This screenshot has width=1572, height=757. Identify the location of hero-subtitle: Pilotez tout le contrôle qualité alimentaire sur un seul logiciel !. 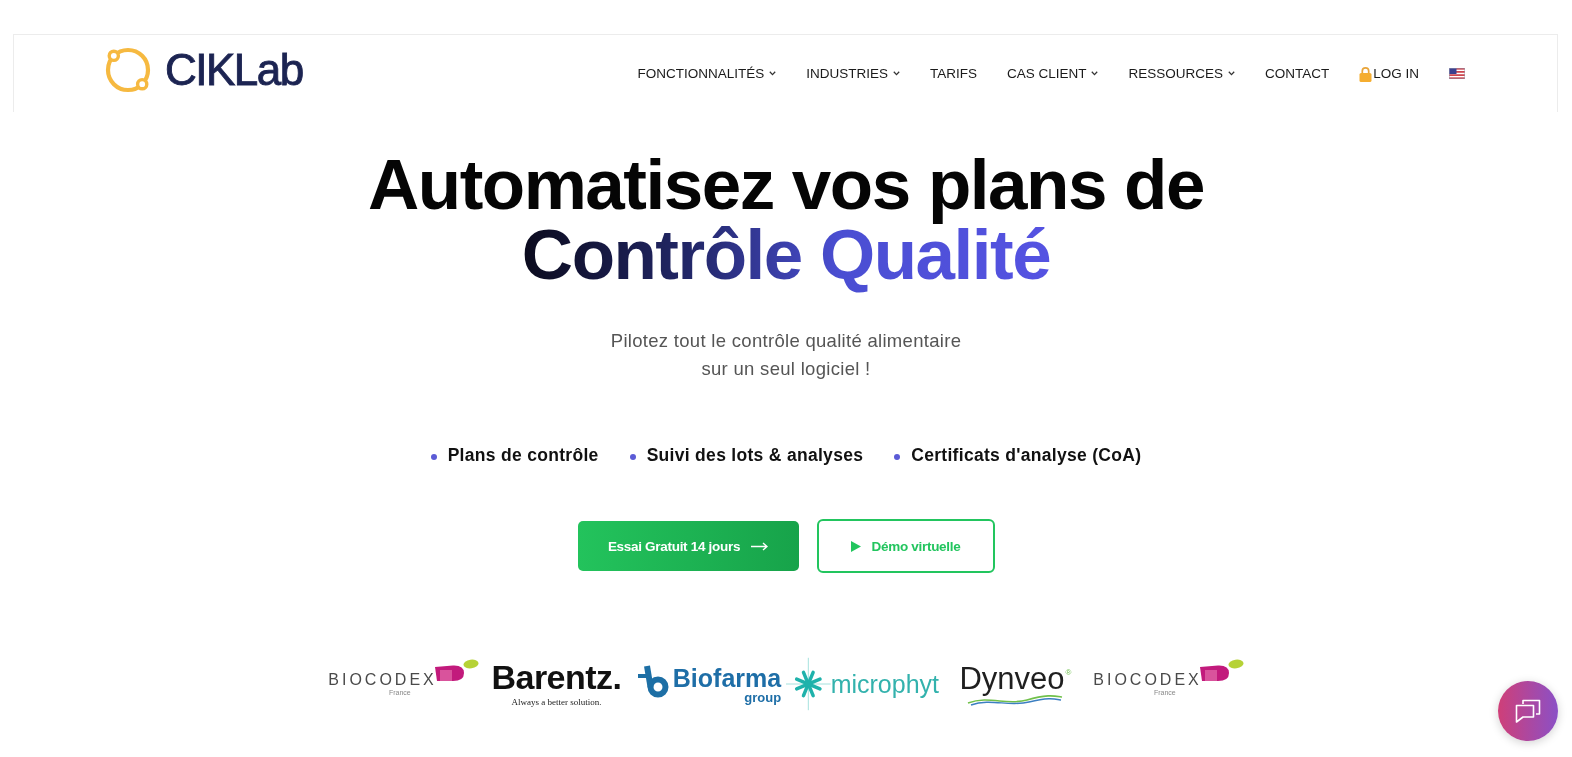
(786, 355).